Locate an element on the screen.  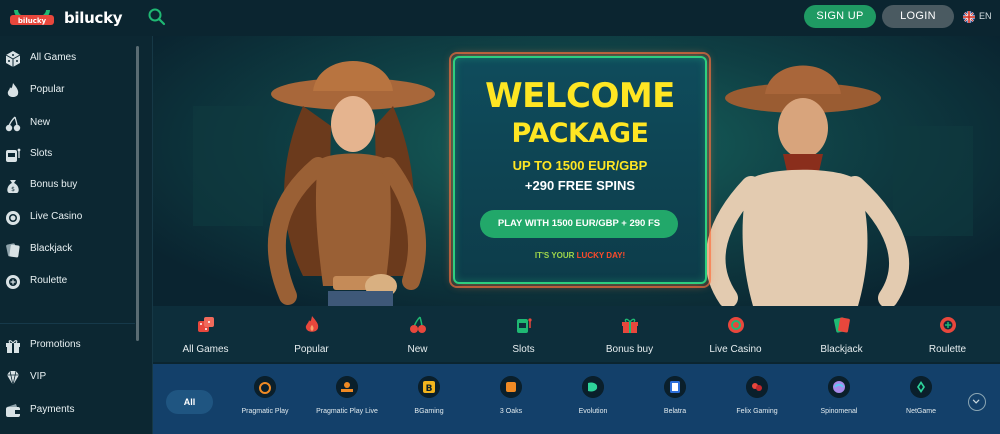
provider-item: Felix Gaming is located at coordinates (757, 404).